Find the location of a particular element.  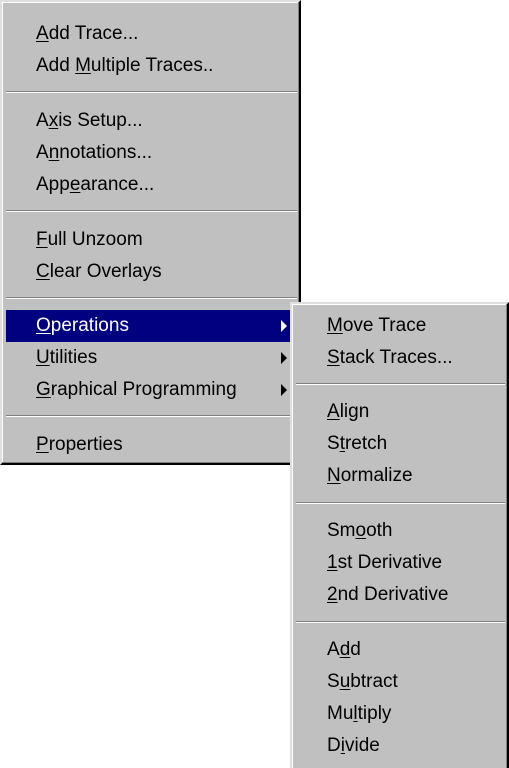

submenu-item-move-trace: Move Trace is located at coordinates (400, 326).